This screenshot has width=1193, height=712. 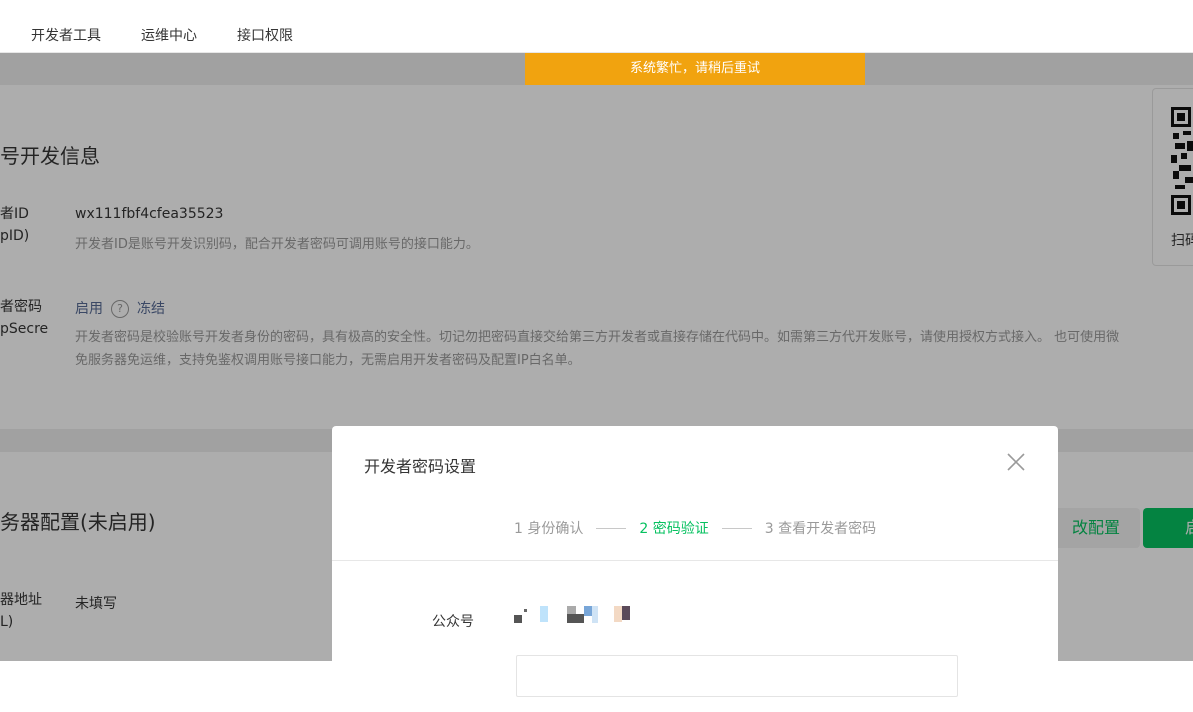 What do you see at coordinates (549, 529) in the screenshot?
I see `step-identity: 1 身份确认` at bounding box center [549, 529].